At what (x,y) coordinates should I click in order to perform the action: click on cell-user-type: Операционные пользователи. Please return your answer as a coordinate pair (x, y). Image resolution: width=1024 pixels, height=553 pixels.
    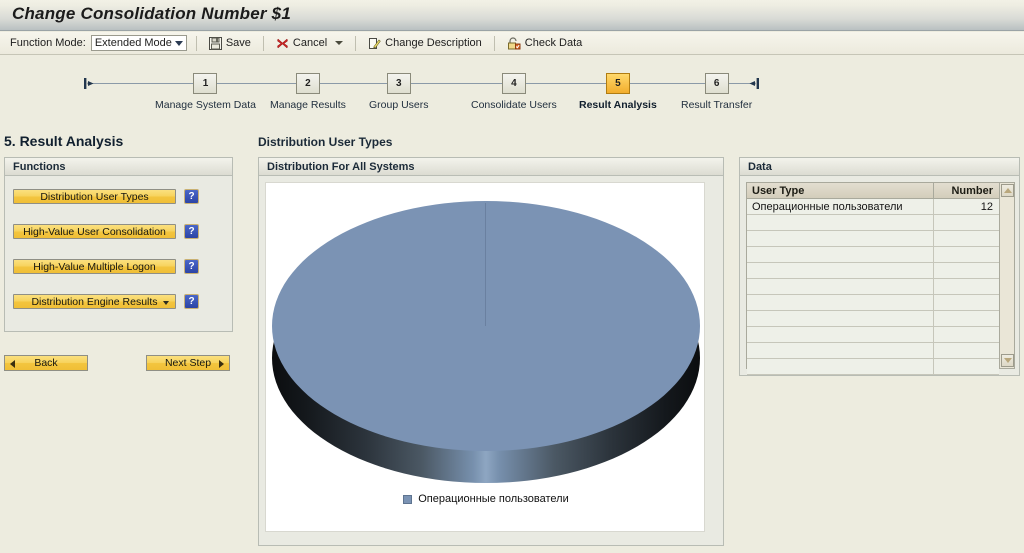
    Looking at the image, I should click on (827, 206).